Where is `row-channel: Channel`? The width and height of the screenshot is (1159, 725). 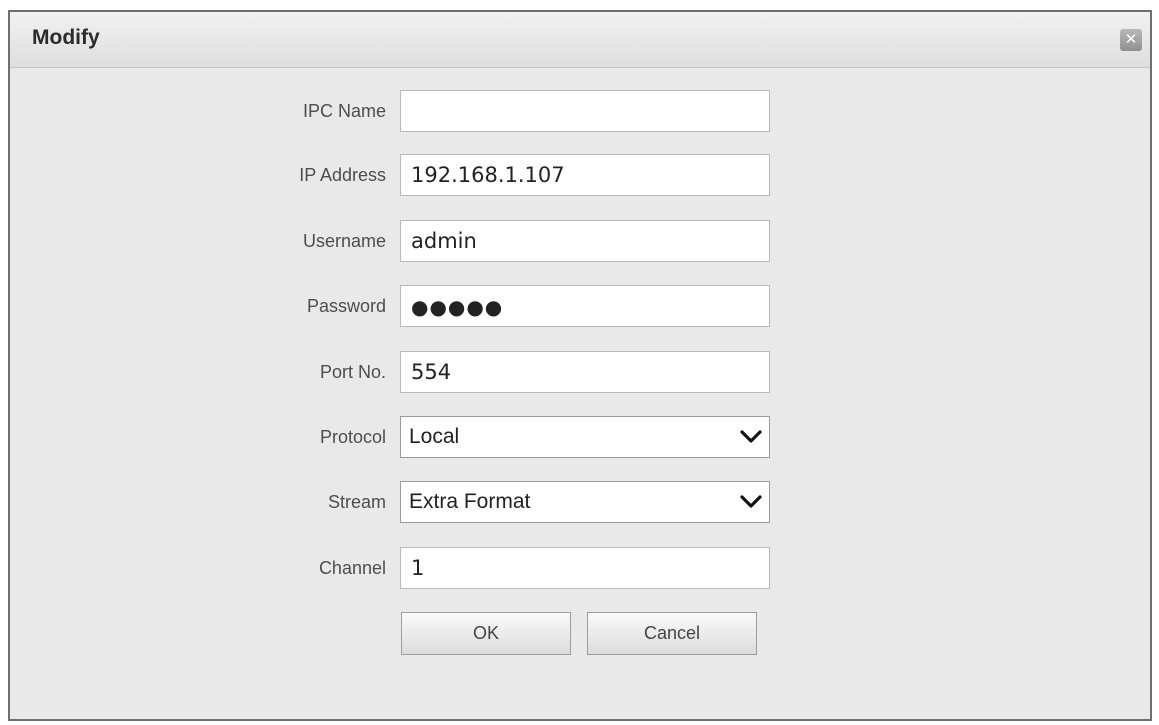 row-channel: Channel is located at coordinates (580, 568).